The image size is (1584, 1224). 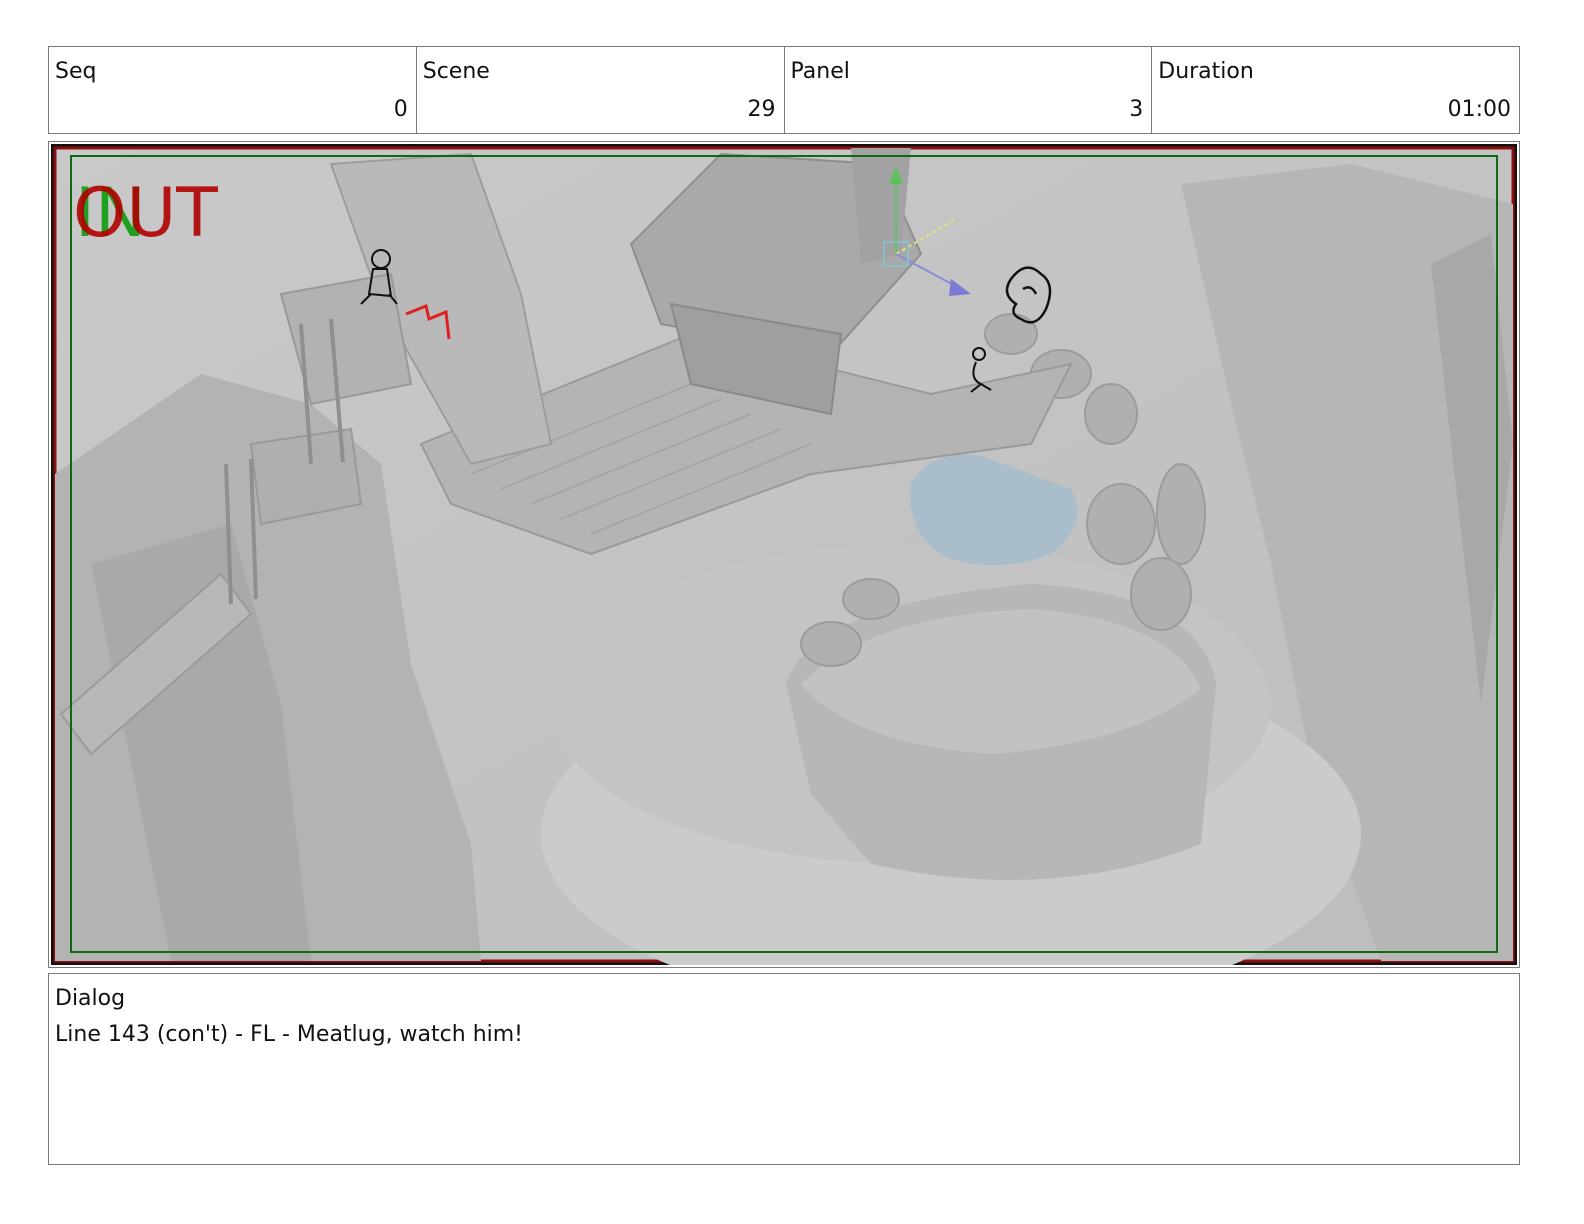 I want to click on seq-cell: Seq 0, so click(x=233, y=90).